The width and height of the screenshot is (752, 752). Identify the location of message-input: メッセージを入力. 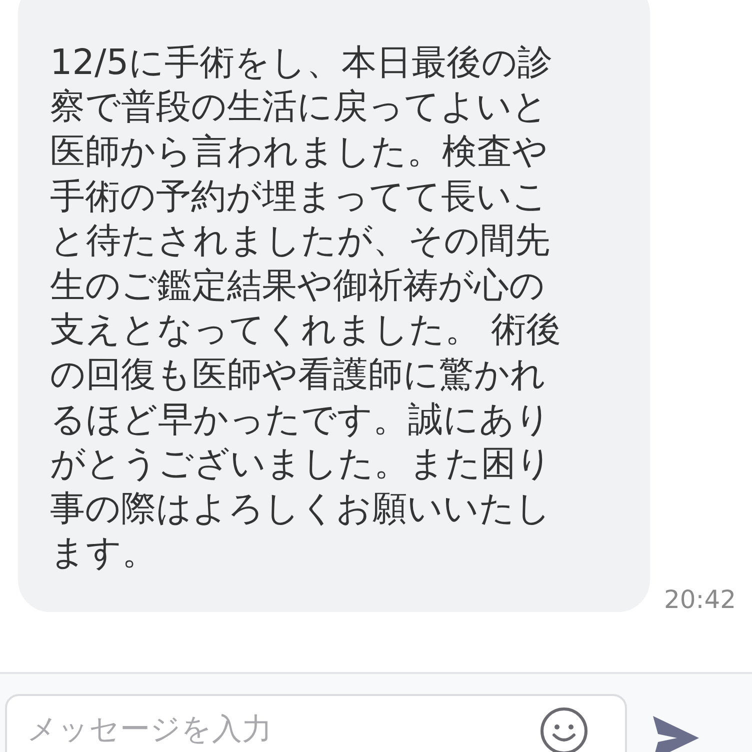
(316, 723).